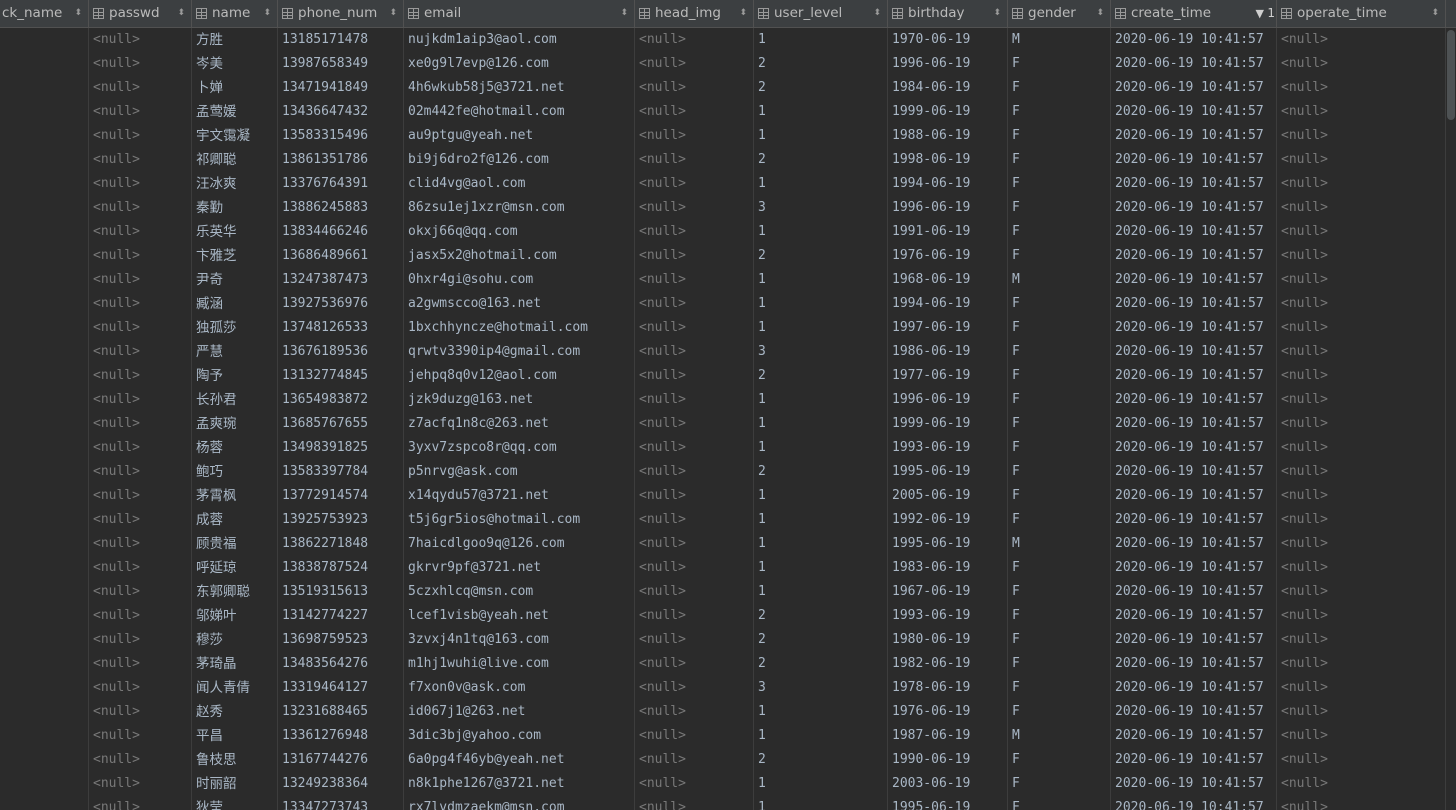 Image resolution: width=1456 pixels, height=810 pixels. Describe the element at coordinates (235, 448) in the screenshot. I see `cell-name: 杨蓉` at that location.